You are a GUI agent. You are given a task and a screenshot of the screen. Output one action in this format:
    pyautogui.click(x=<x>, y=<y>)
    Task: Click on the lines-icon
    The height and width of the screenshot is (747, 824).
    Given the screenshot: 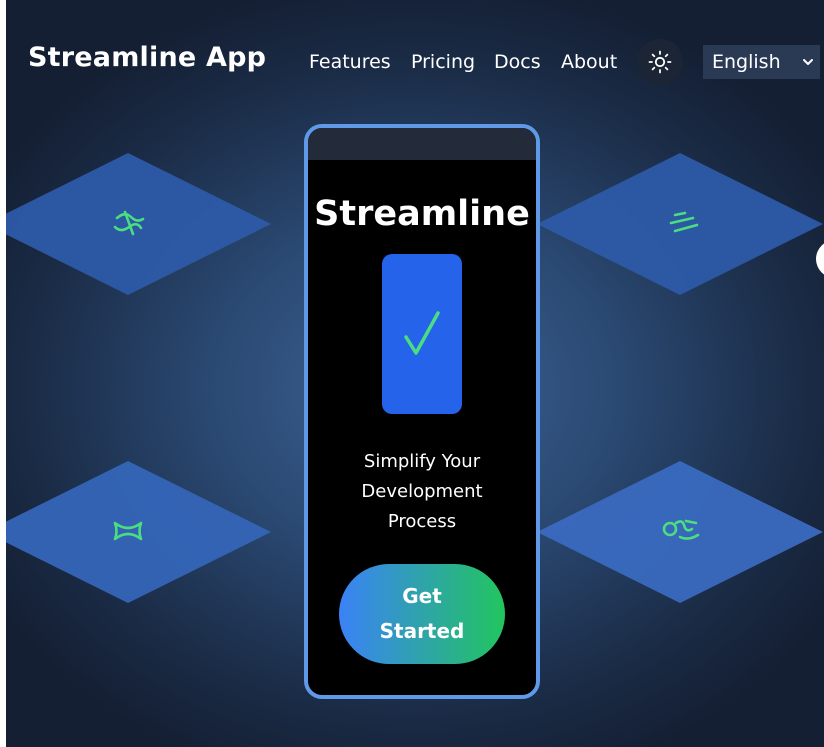 What is the action you would take?
    pyautogui.click(x=684, y=222)
    